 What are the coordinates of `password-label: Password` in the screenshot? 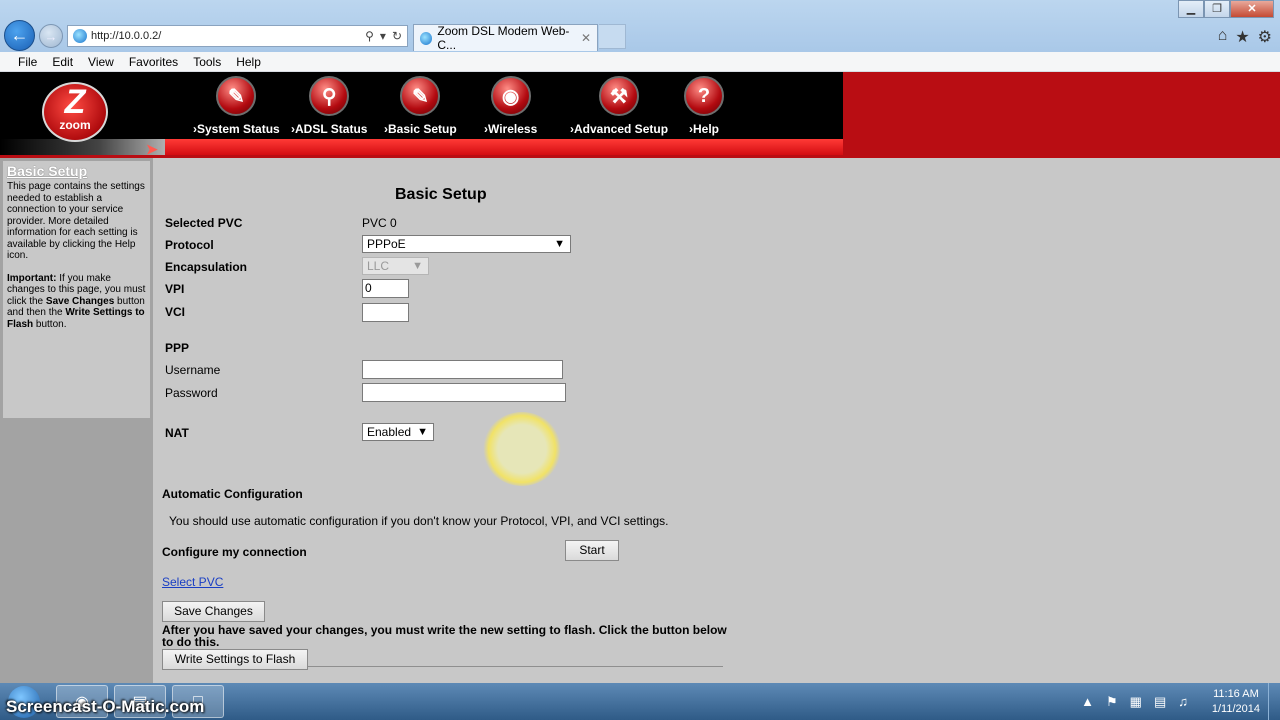 It's located at (191, 393).